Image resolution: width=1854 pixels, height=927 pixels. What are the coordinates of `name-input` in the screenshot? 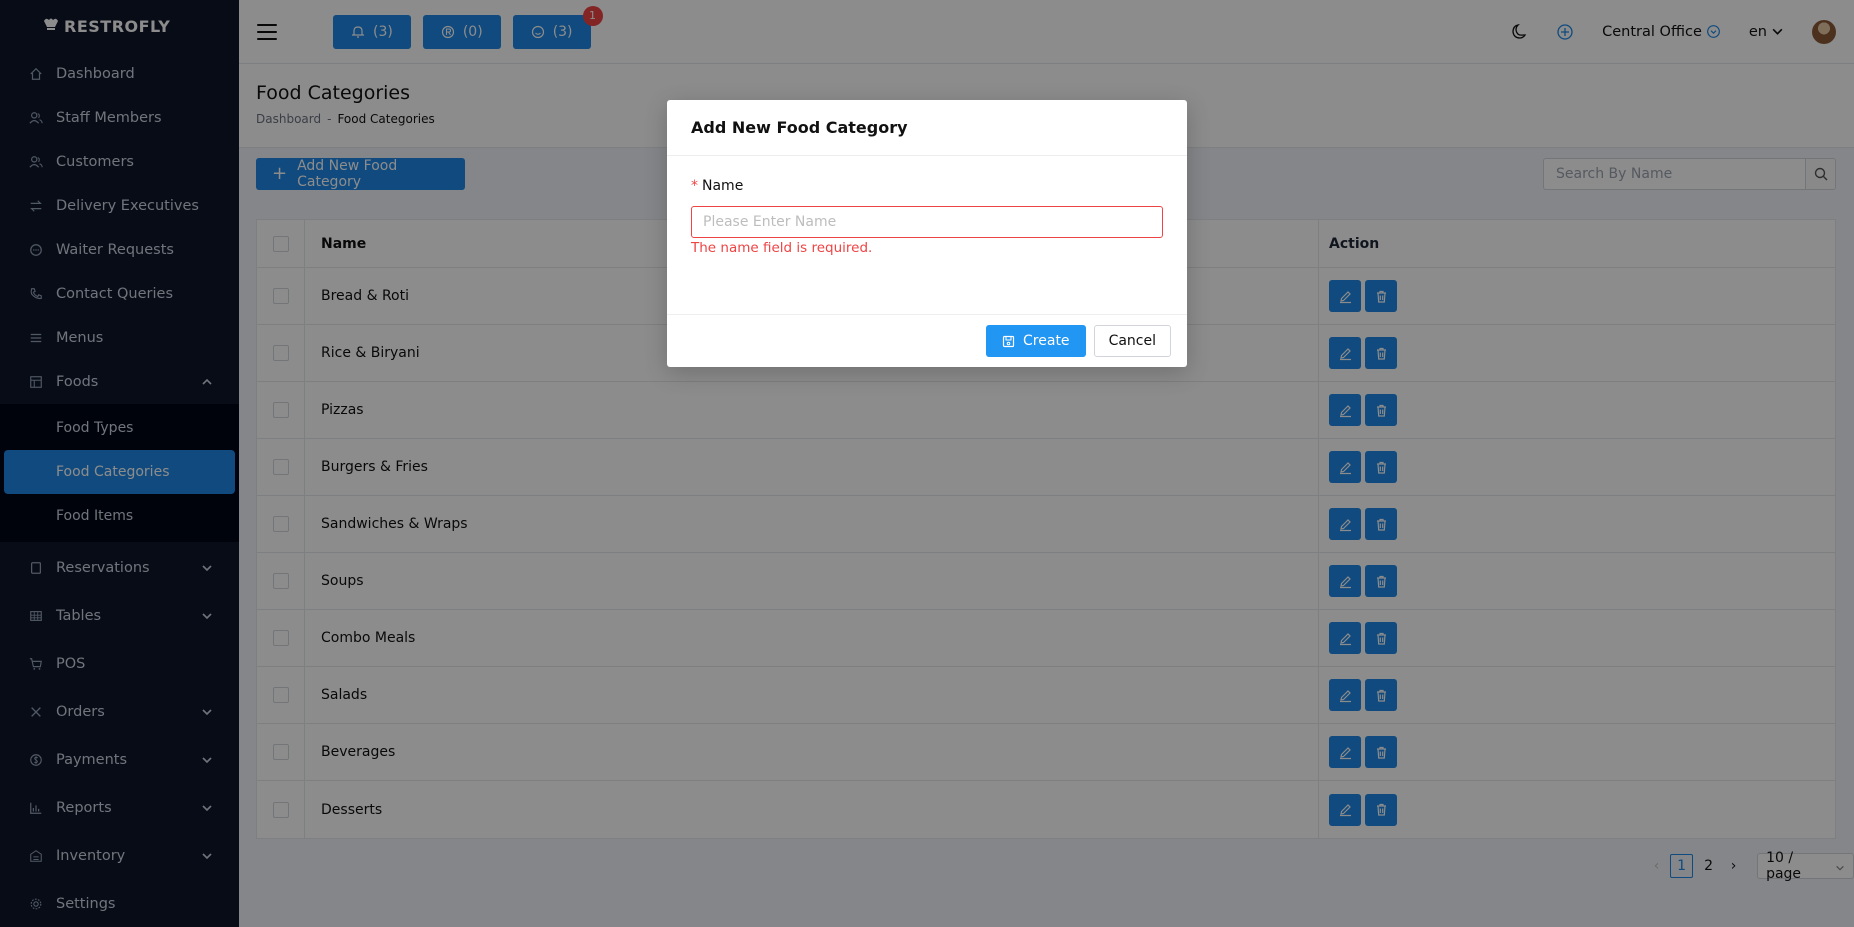 It's located at (927, 222).